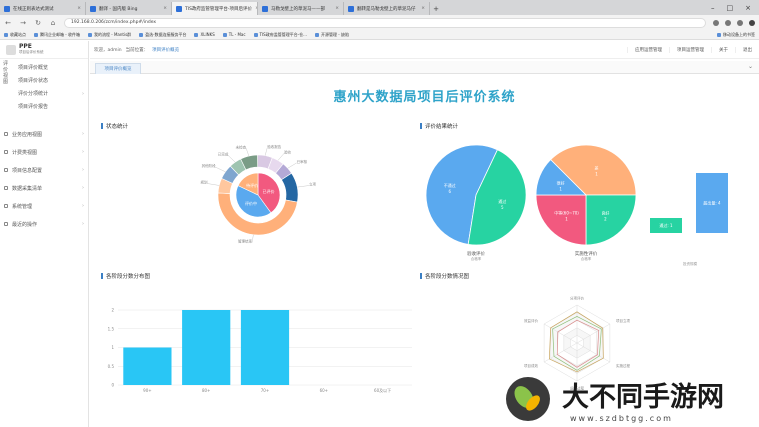  Describe the element at coordinates (730, 8) in the screenshot. I see `maximize-icon: □` at that location.